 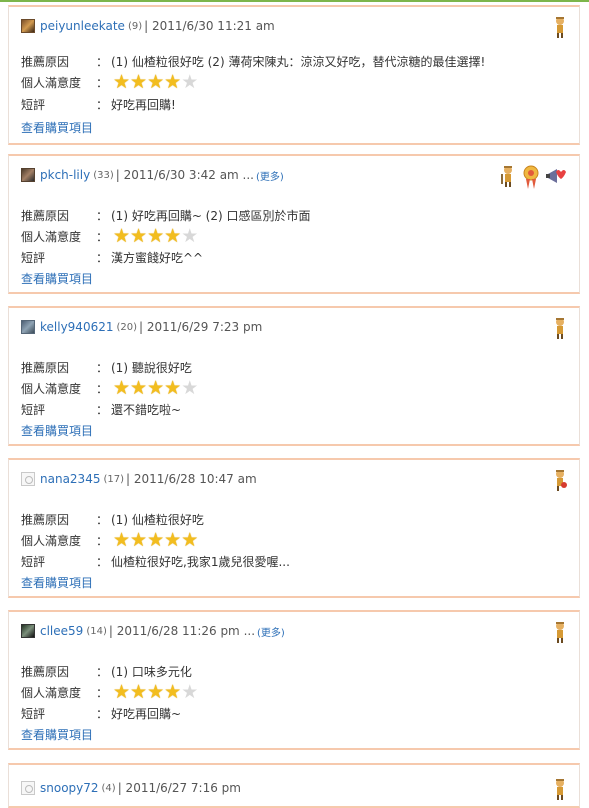 What do you see at coordinates (531, 177) in the screenshot?
I see `ribbon-medal-icon` at bounding box center [531, 177].